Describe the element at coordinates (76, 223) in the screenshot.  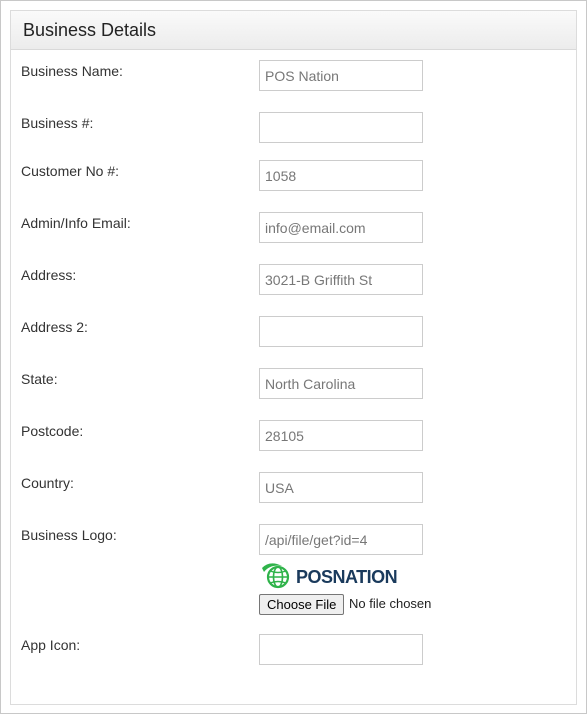
I see `admin-email-label: Admin/Info Email:` at that location.